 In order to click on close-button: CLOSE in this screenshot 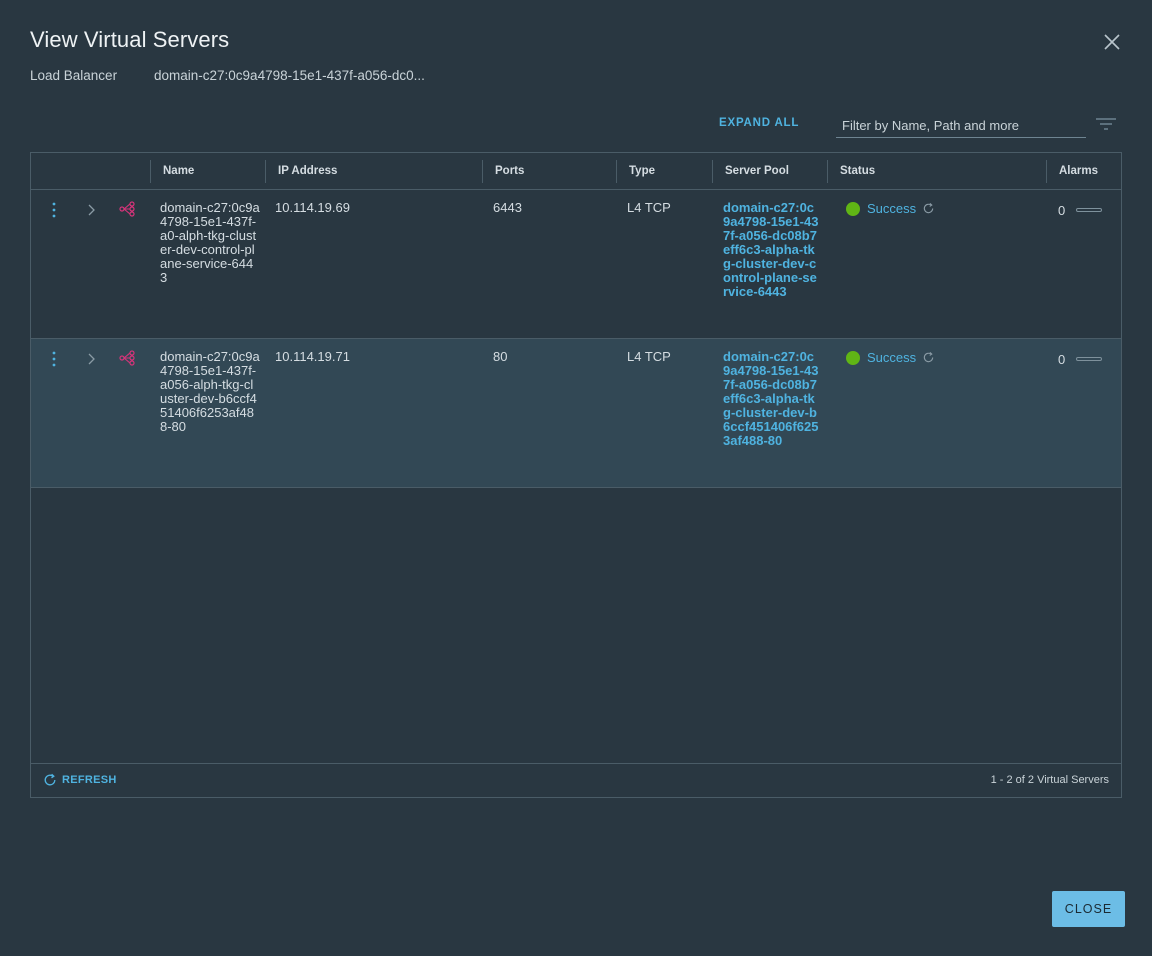, I will do `click(1088, 909)`.